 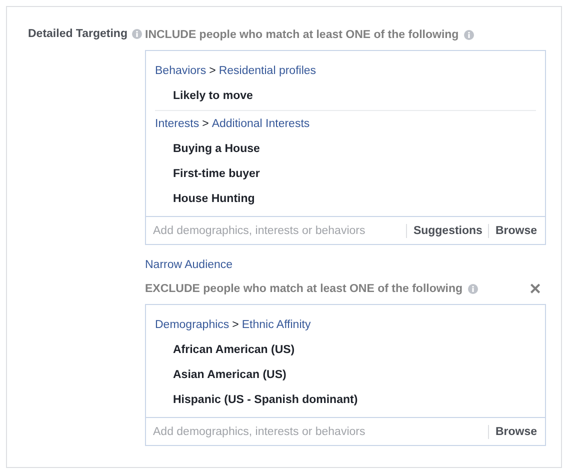 I want to click on targeting-item: First-time buyer, so click(x=216, y=174).